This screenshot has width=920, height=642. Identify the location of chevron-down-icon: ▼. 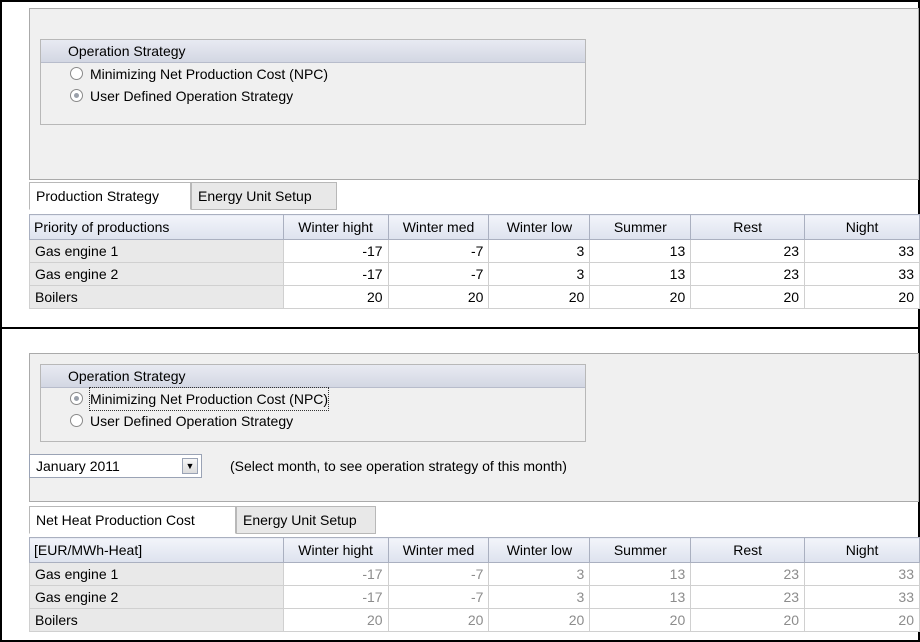
(190, 466).